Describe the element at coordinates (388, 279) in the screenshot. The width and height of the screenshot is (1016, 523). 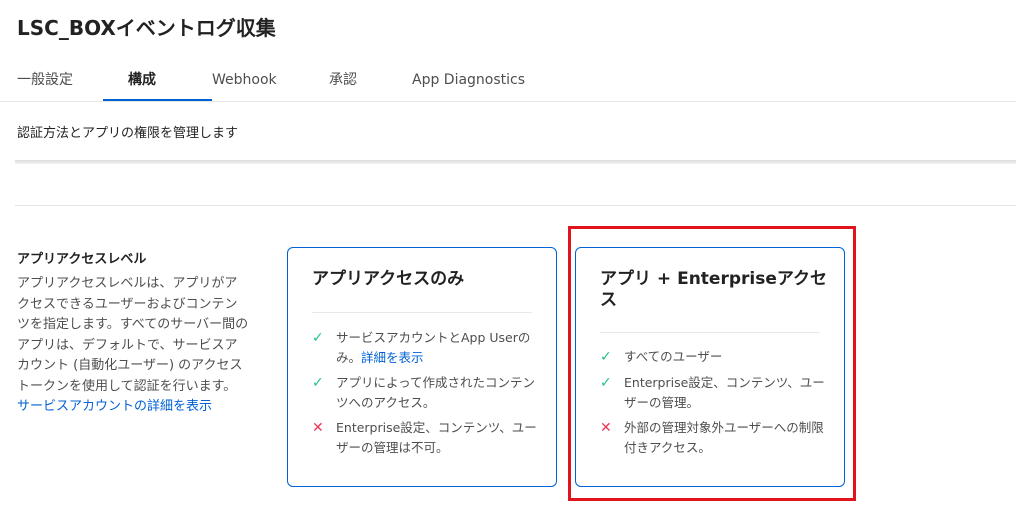
I see `card-title: アプリアクセスのみ` at that location.